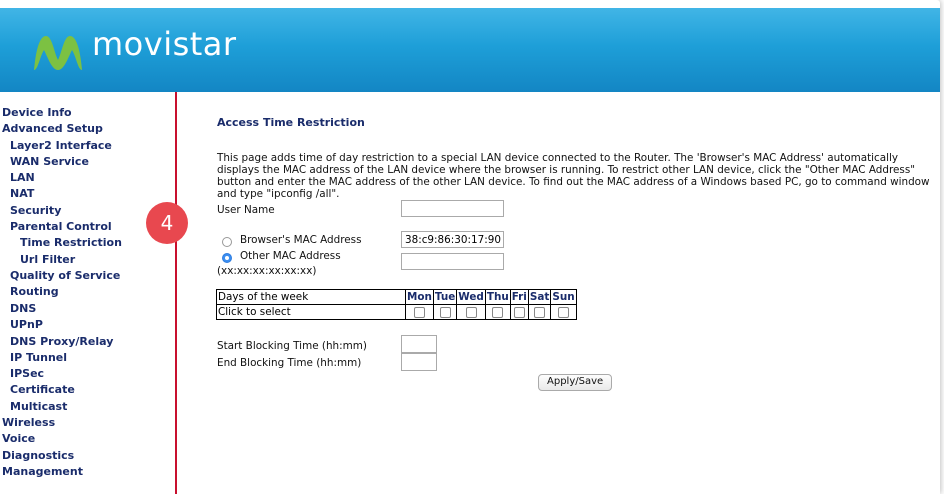 Image resolution: width=944 pixels, height=494 pixels. Describe the element at coordinates (419, 297) in the screenshot. I see `day-header-mon: Mon` at that location.